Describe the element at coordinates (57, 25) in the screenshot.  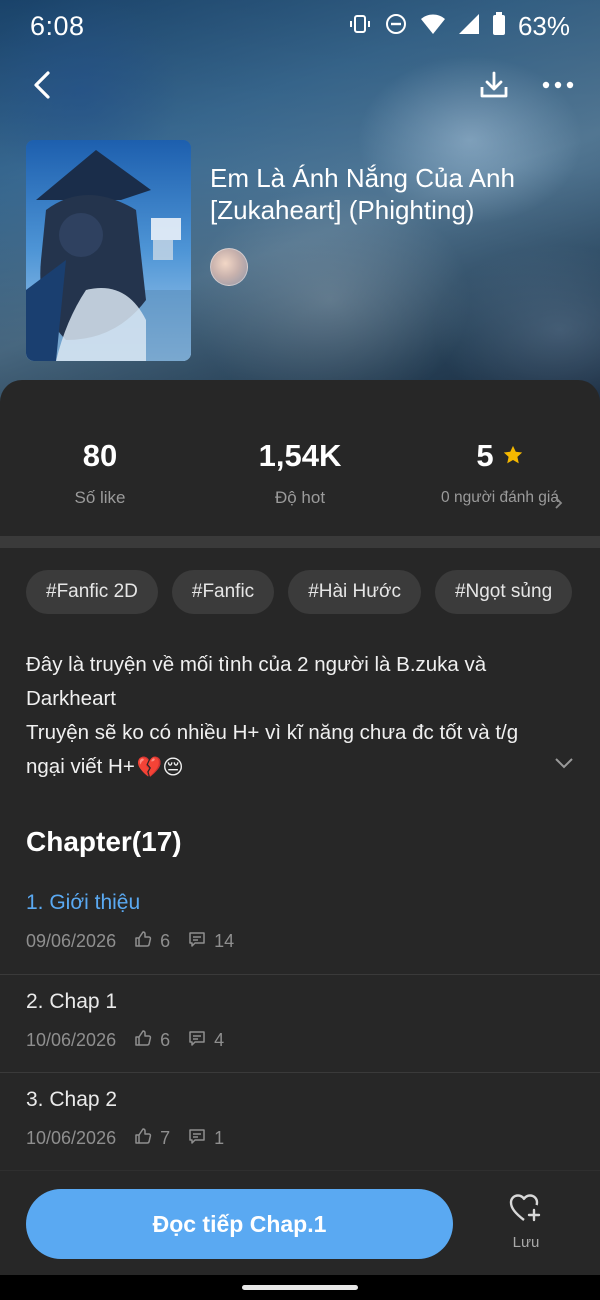
I see `status-time: 6:08` at that location.